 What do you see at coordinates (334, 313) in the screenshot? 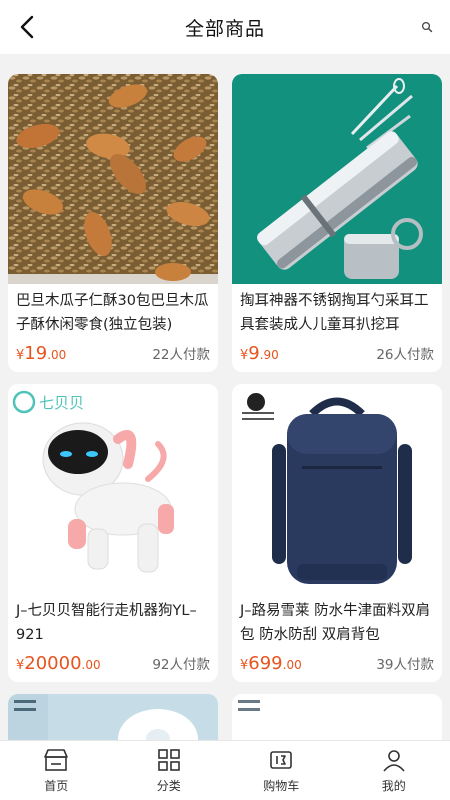
I see `product-name: 掏耳神器不锈钢掏耳勺采耳工具套装成人儿童耳扒挖耳` at bounding box center [334, 313].